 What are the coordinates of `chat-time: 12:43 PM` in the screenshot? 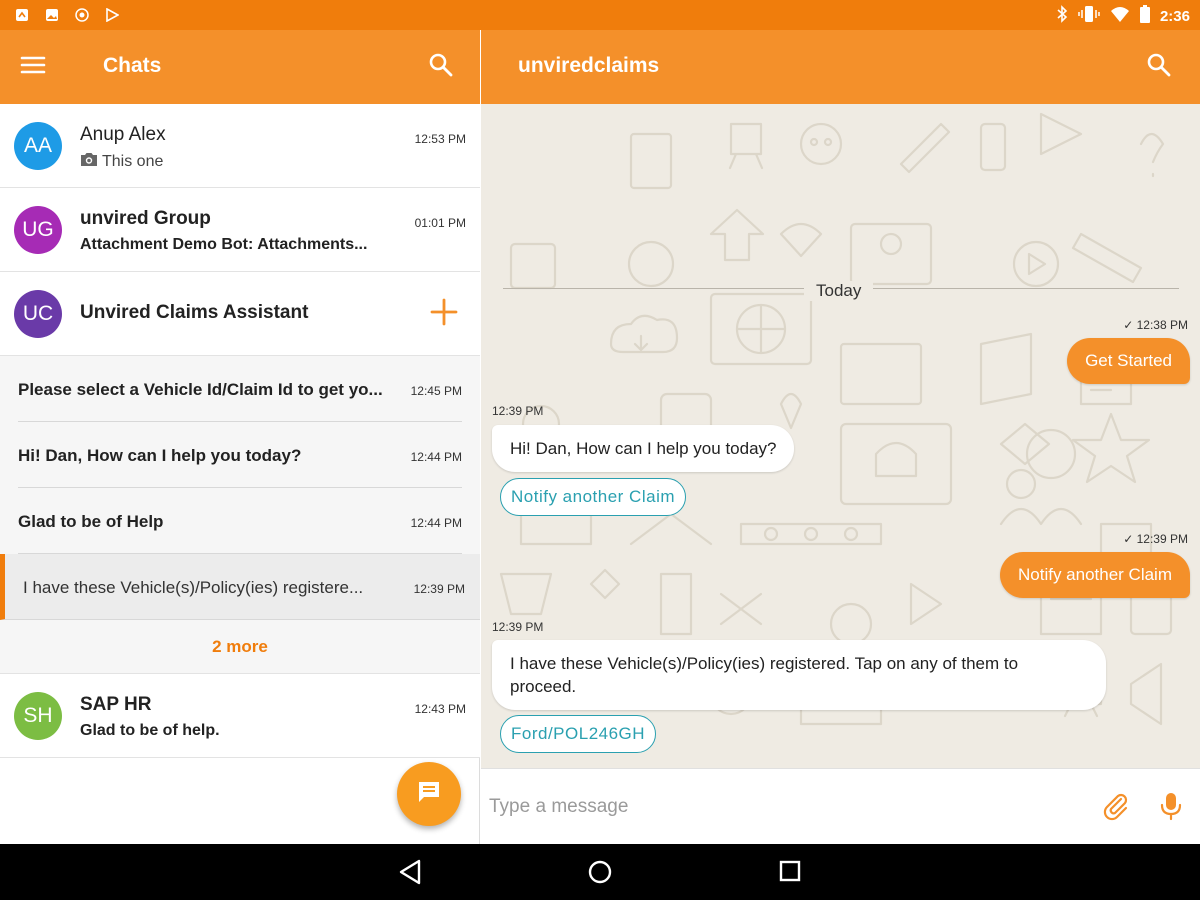 It's located at (440, 709).